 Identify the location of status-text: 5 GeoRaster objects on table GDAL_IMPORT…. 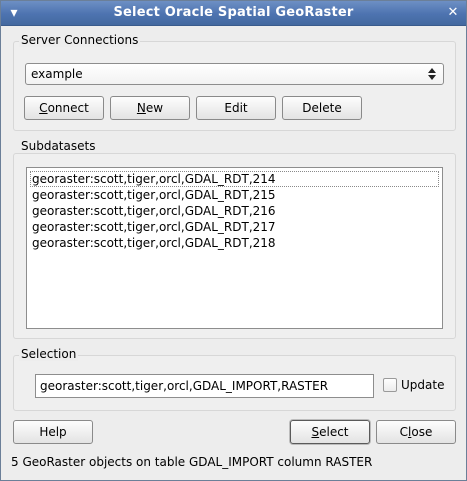
(192, 462).